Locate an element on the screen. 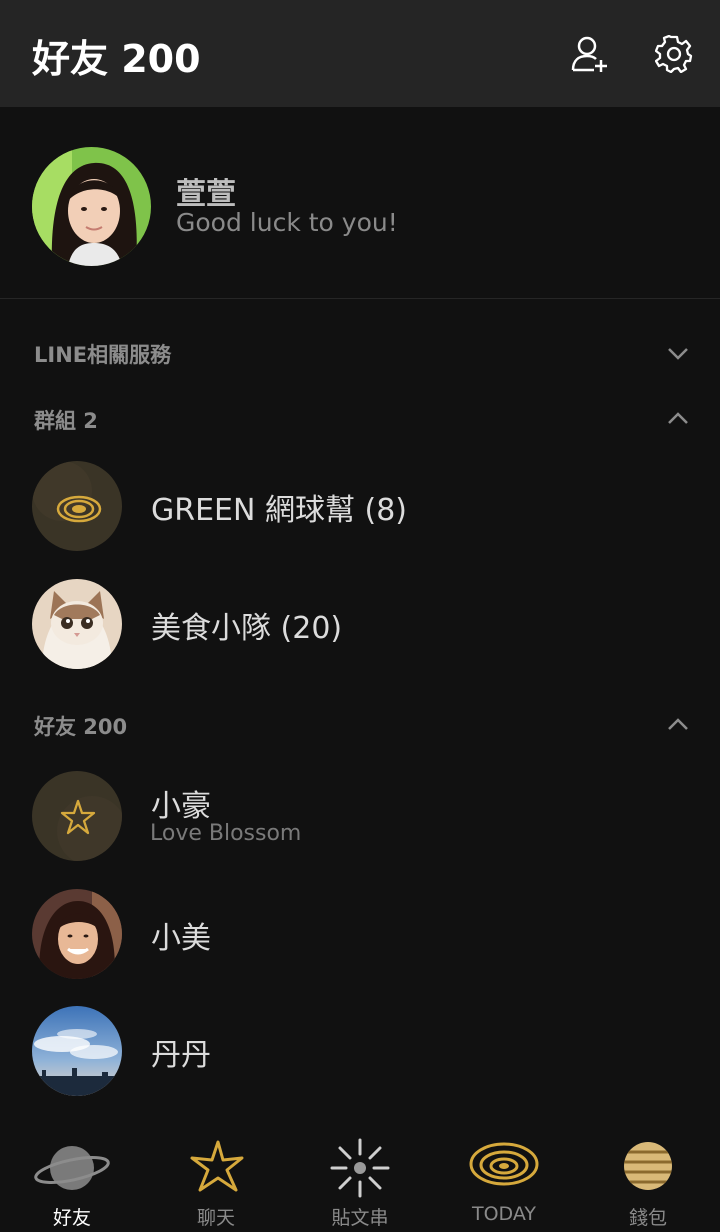 This screenshot has width=720, height=1232. friend-row: 小美 is located at coordinates (360, 934).